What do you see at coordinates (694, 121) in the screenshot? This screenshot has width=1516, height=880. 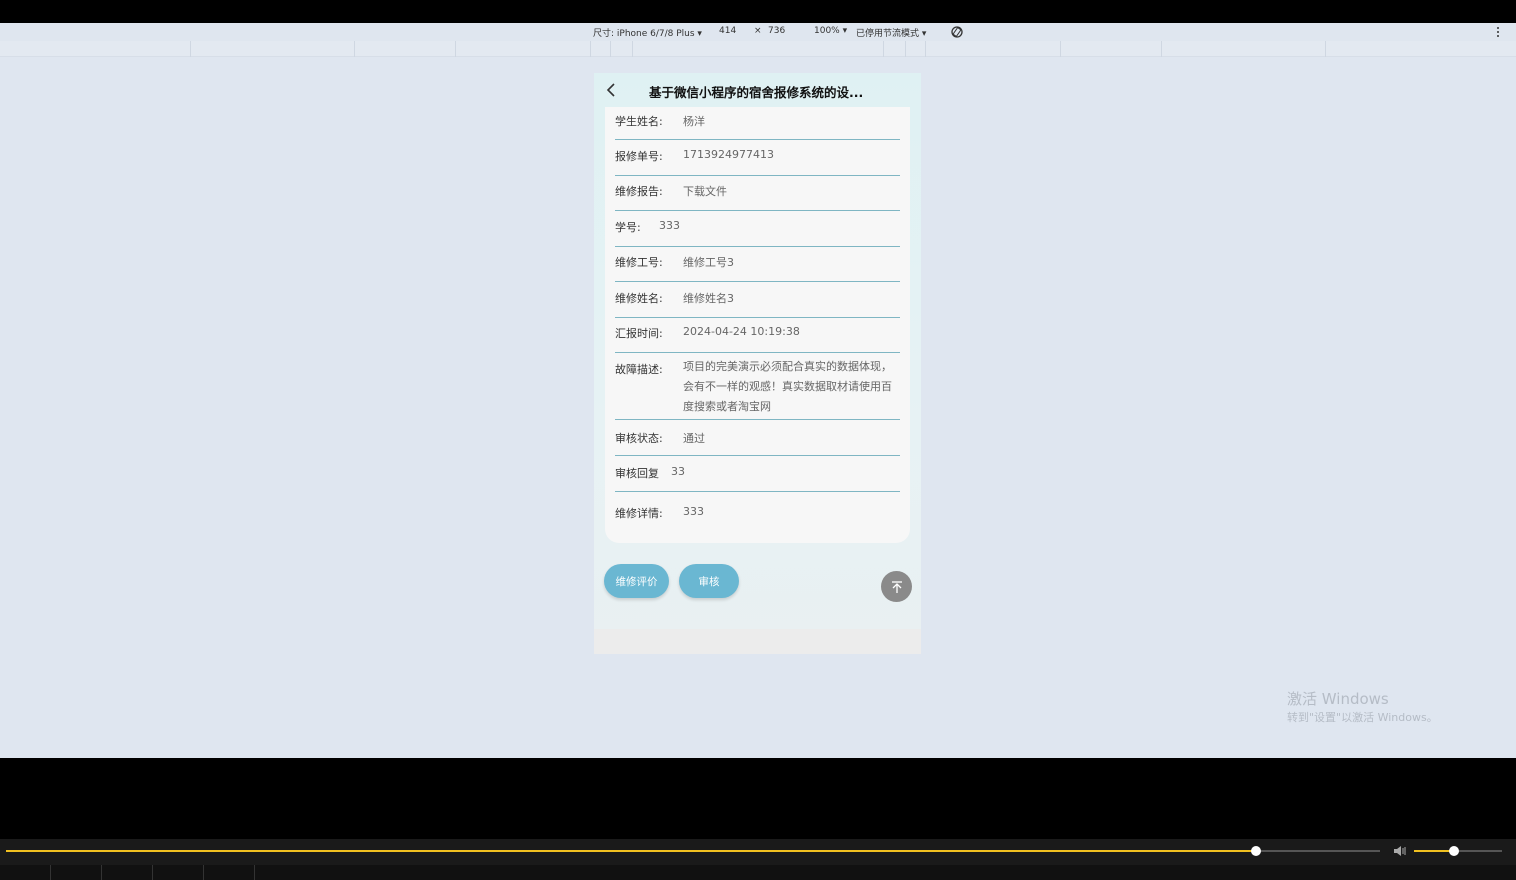 I see `field-value: 杨洋` at bounding box center [694, 121].